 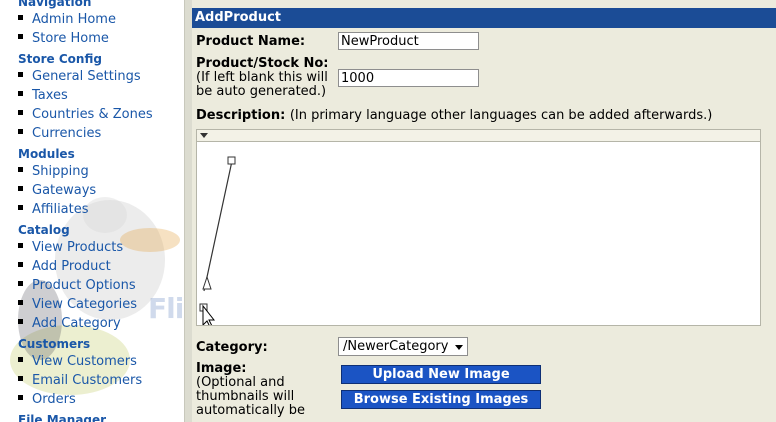 I want to click on sidebar-item-add-product: Add Product, so click(x=64, y=266).